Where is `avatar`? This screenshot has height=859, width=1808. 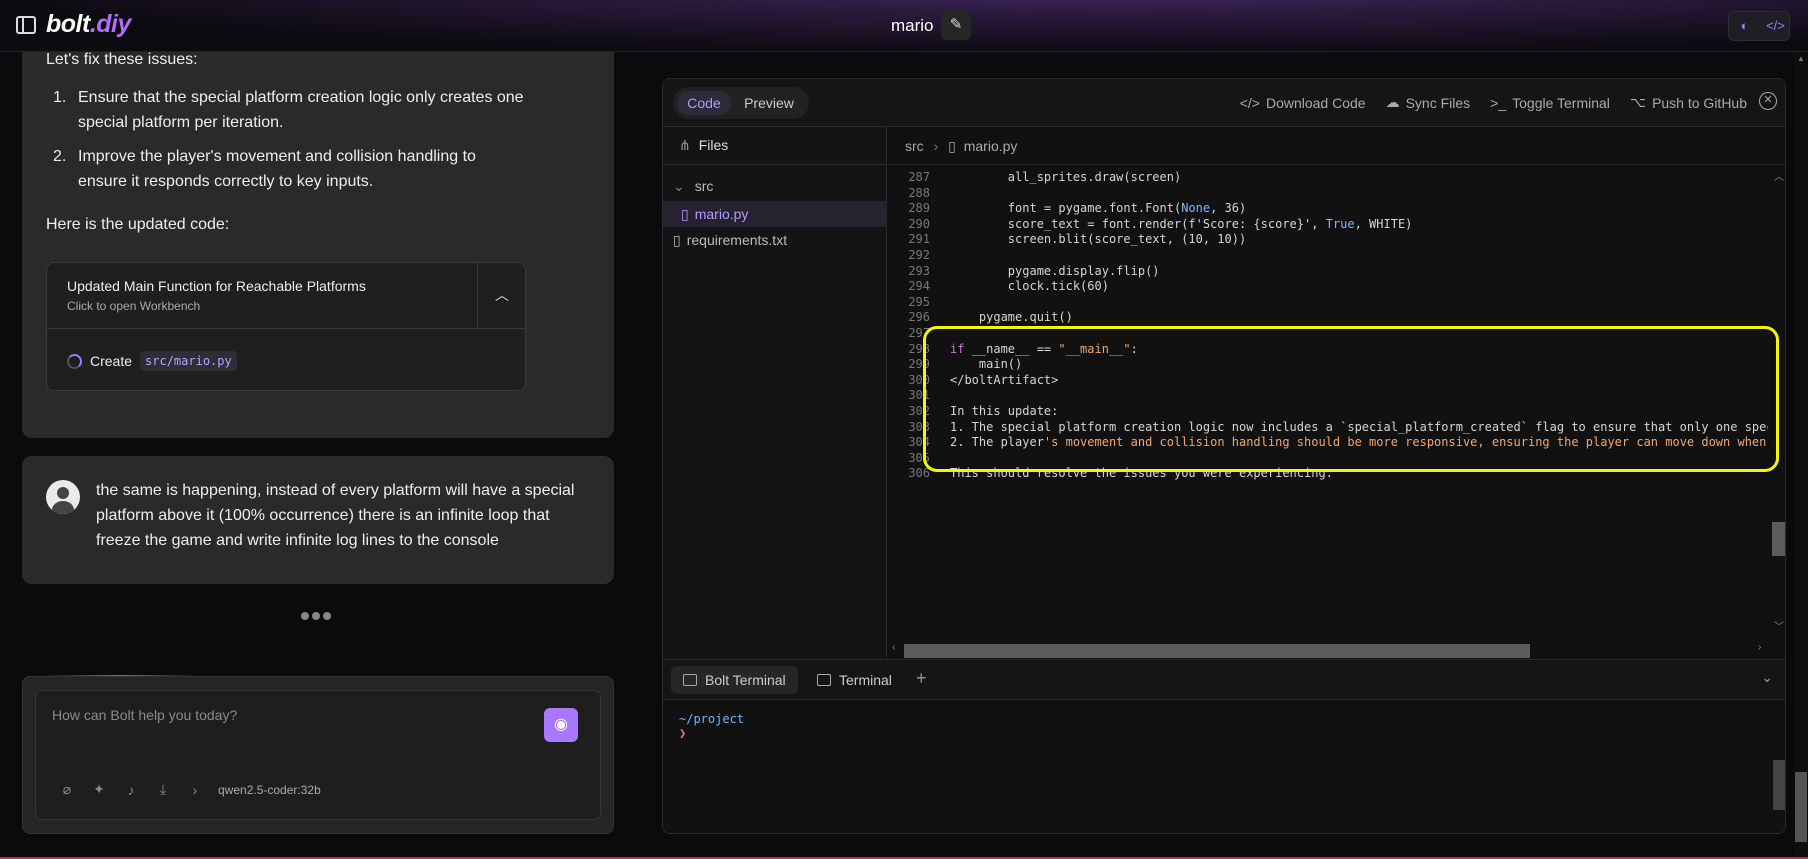
avatar is located at coordinates (63, 497).